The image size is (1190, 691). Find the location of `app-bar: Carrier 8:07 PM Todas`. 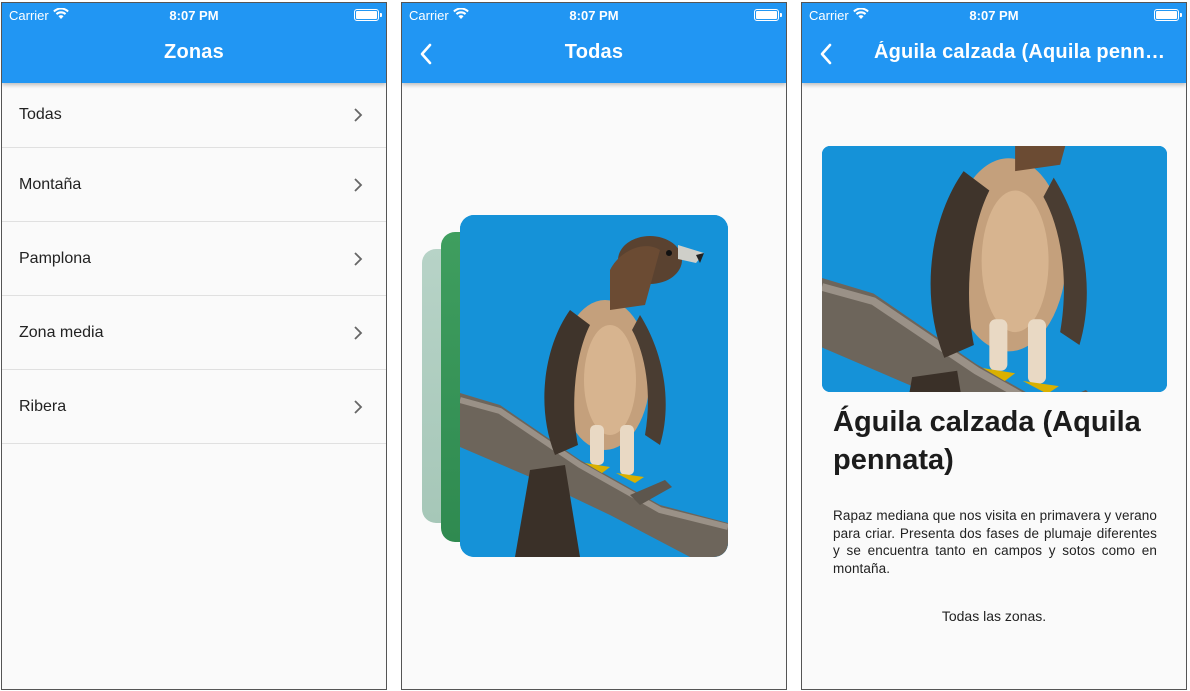

app-bar: Carrier 8:07 PM Todas is located at coordinates (594, 43).